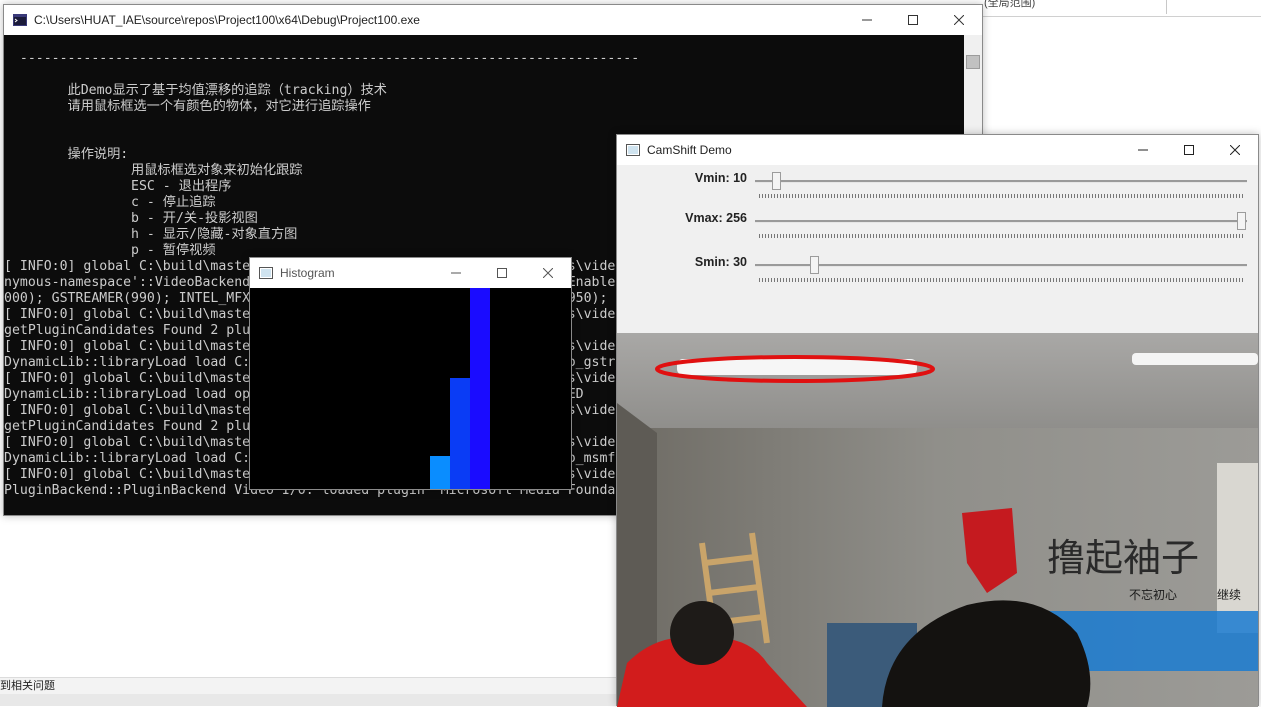 The height and width of the screenshot is (707, 1261). I want to click on console-line: 请用鼠标框选一个有颜色的物体，对它进行追踪操作, so click(187, 106).